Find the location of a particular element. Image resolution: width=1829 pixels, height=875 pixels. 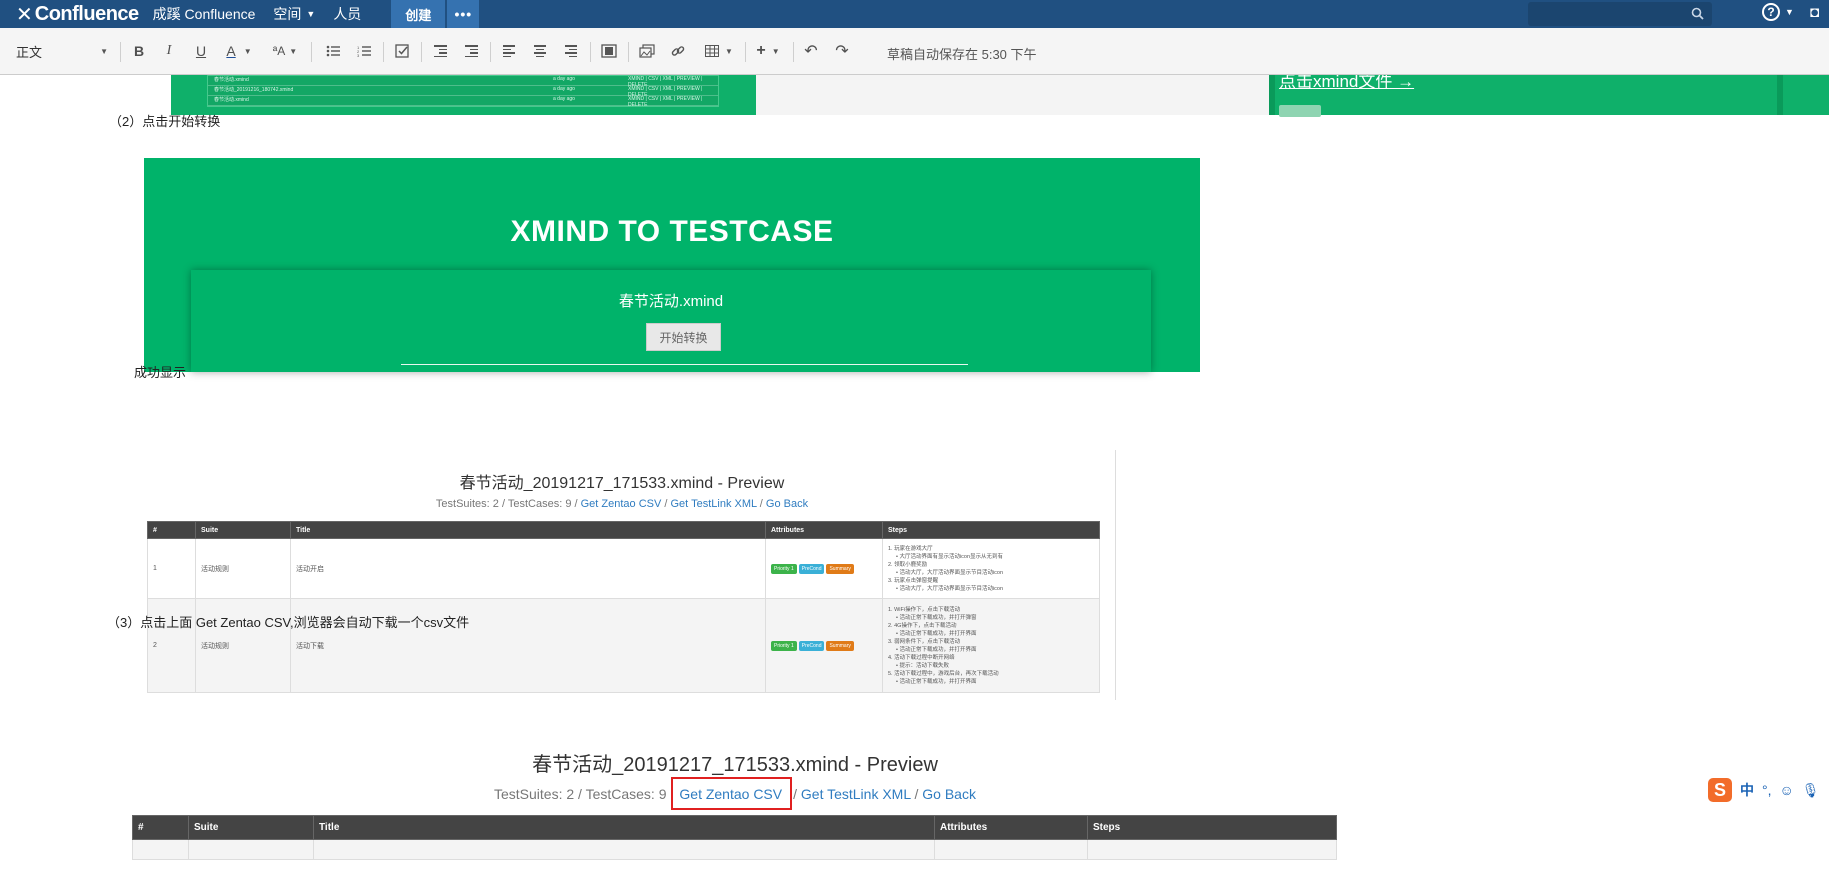

emoji-icon: ☺ is located at coordinates (1787, 790).